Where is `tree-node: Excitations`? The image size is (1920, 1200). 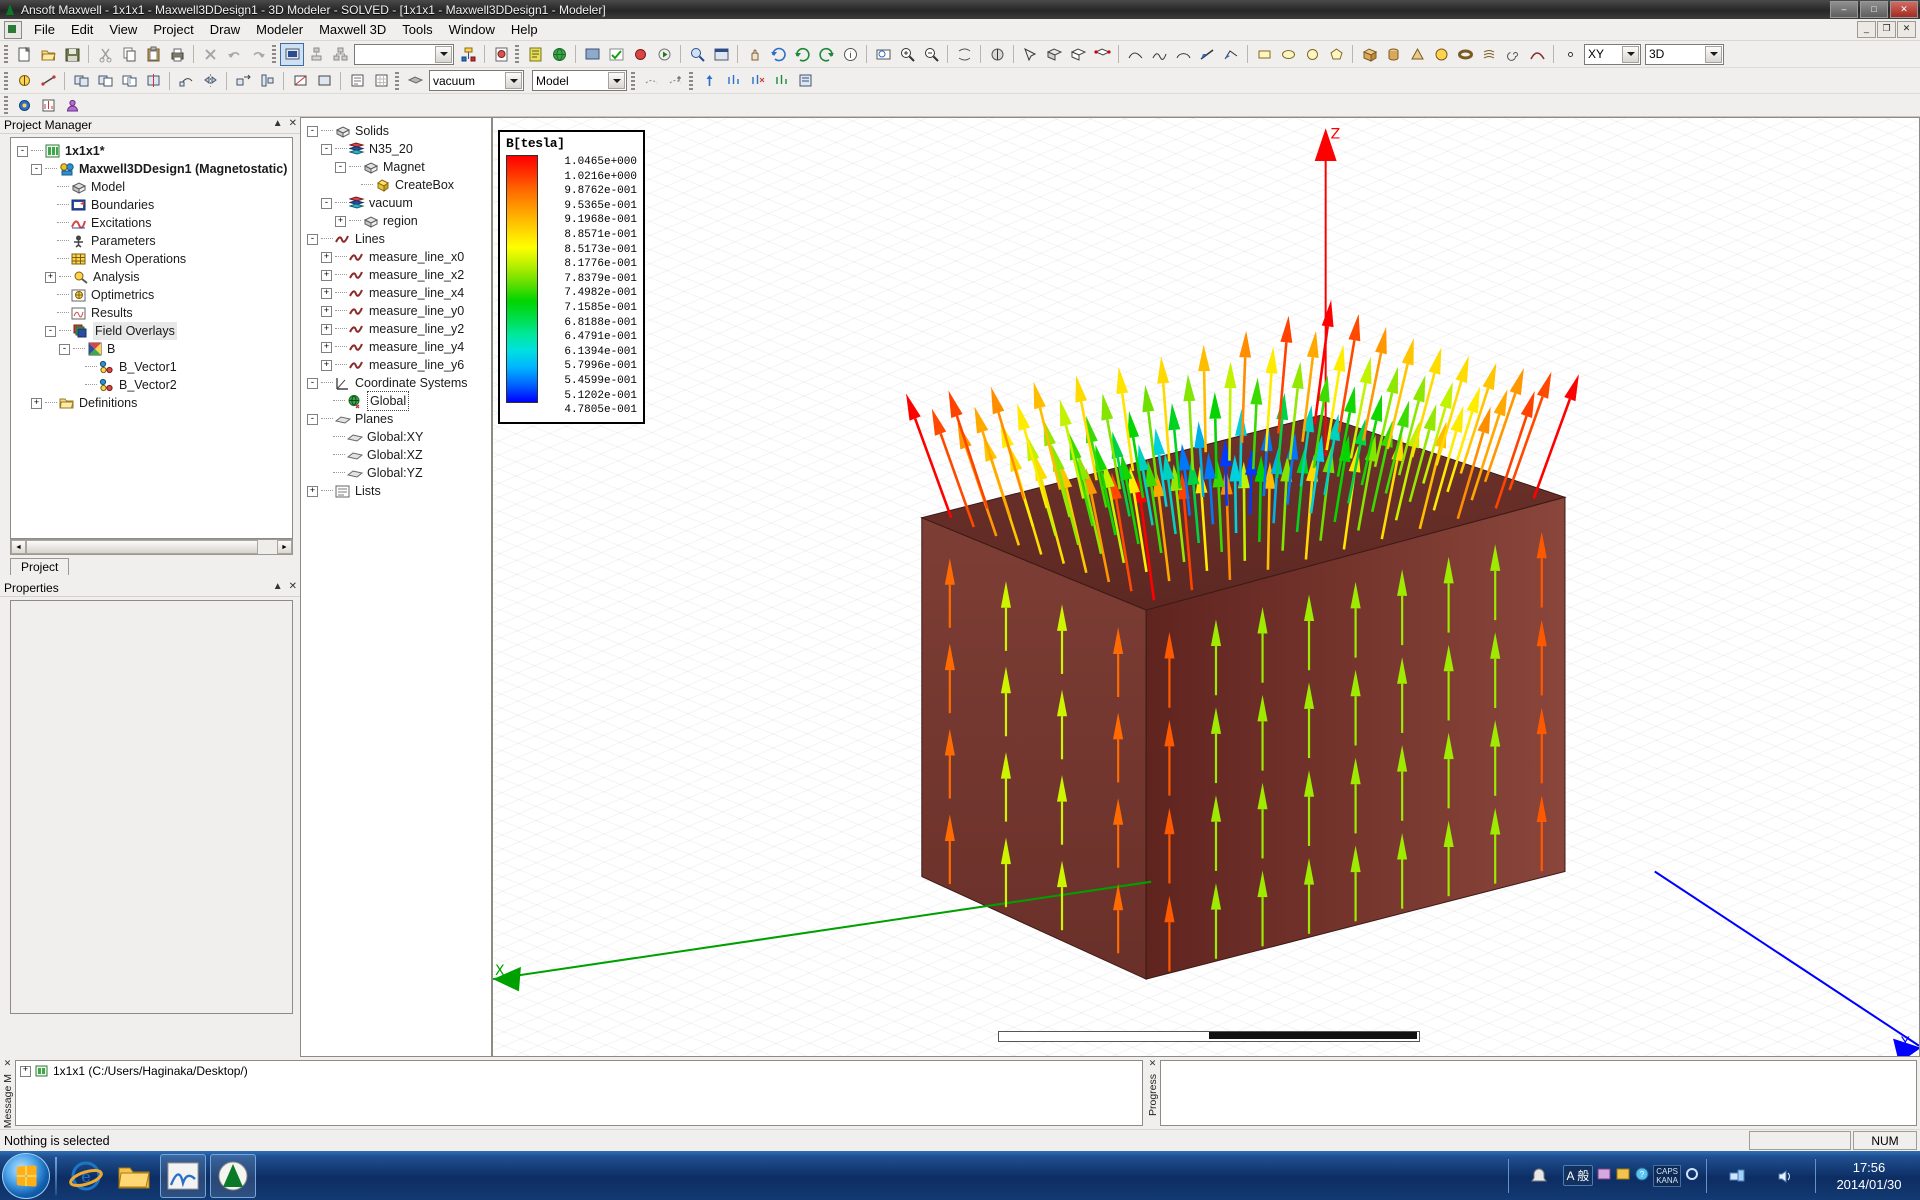 tree-node: Excitations is located at coordinates (151, 223).